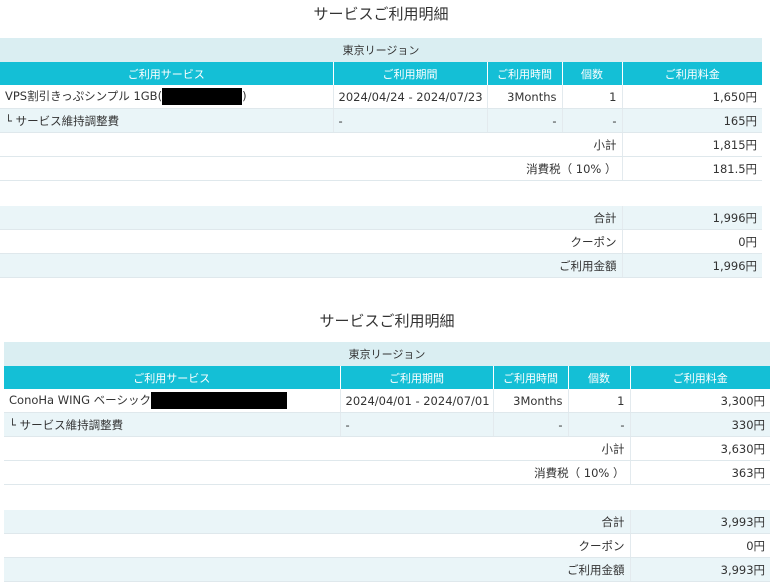 The image size is (774, 586). What do you see at coordinates (84, 96) in the screenshot?
I see `service-name: VPS割引きっぷシンプル 1GB(` at bounding box center [84, 96].